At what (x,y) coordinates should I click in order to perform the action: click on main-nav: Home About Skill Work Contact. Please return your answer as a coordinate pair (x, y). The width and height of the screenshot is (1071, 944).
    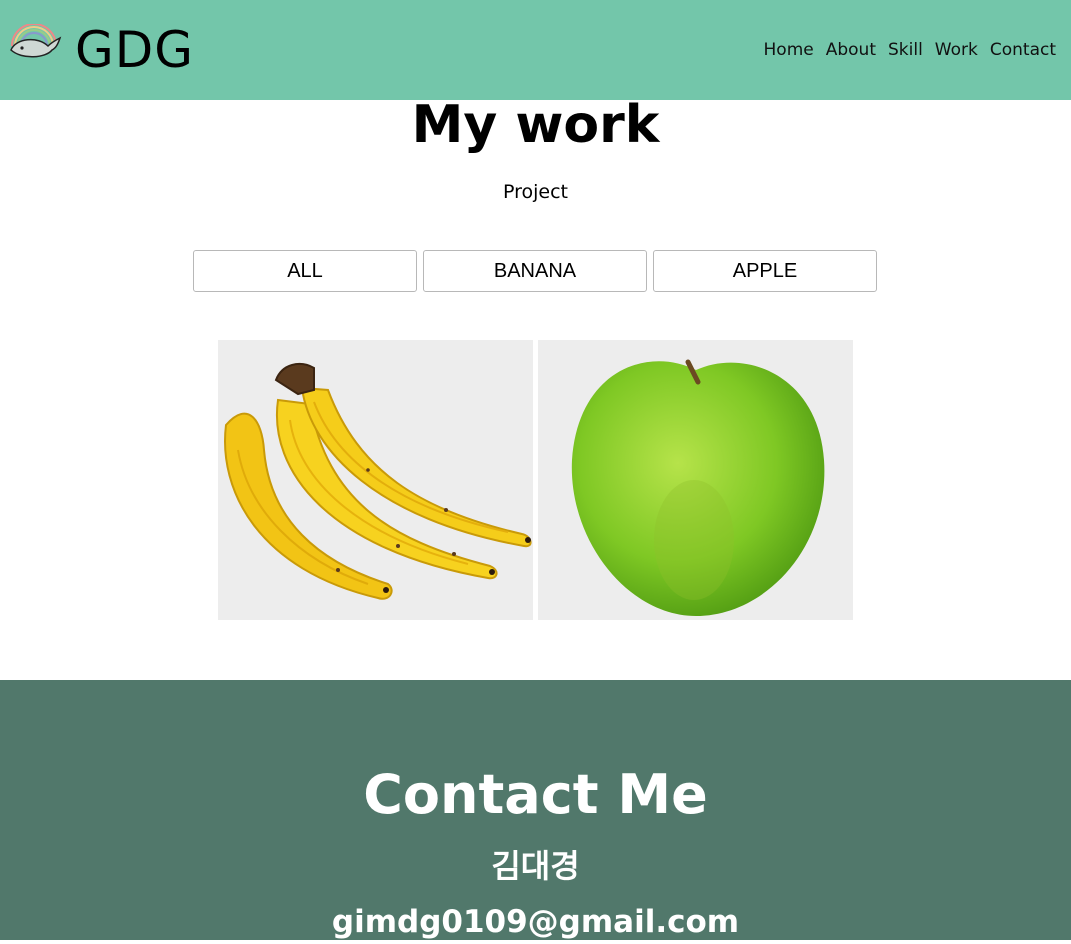
    Looking at the image, I should click on (910, 50).